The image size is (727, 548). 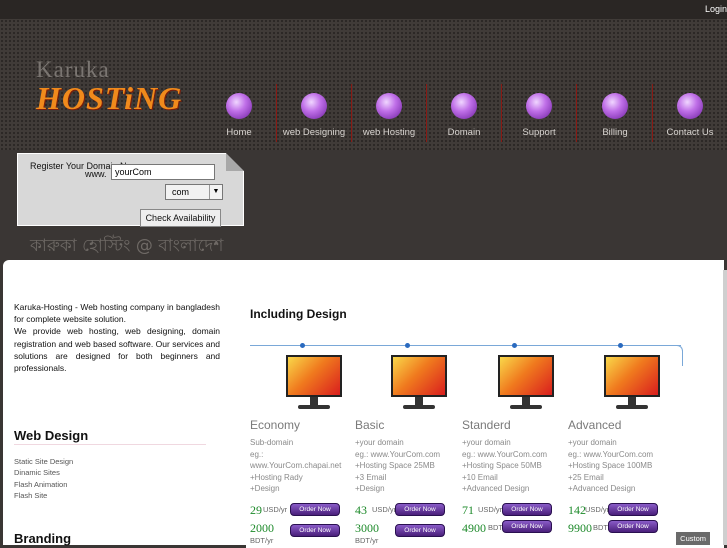 What do you see at coordinates (163, 172) in the screenshot?
I see `domain-name-input` at bounding box center [163, 172].